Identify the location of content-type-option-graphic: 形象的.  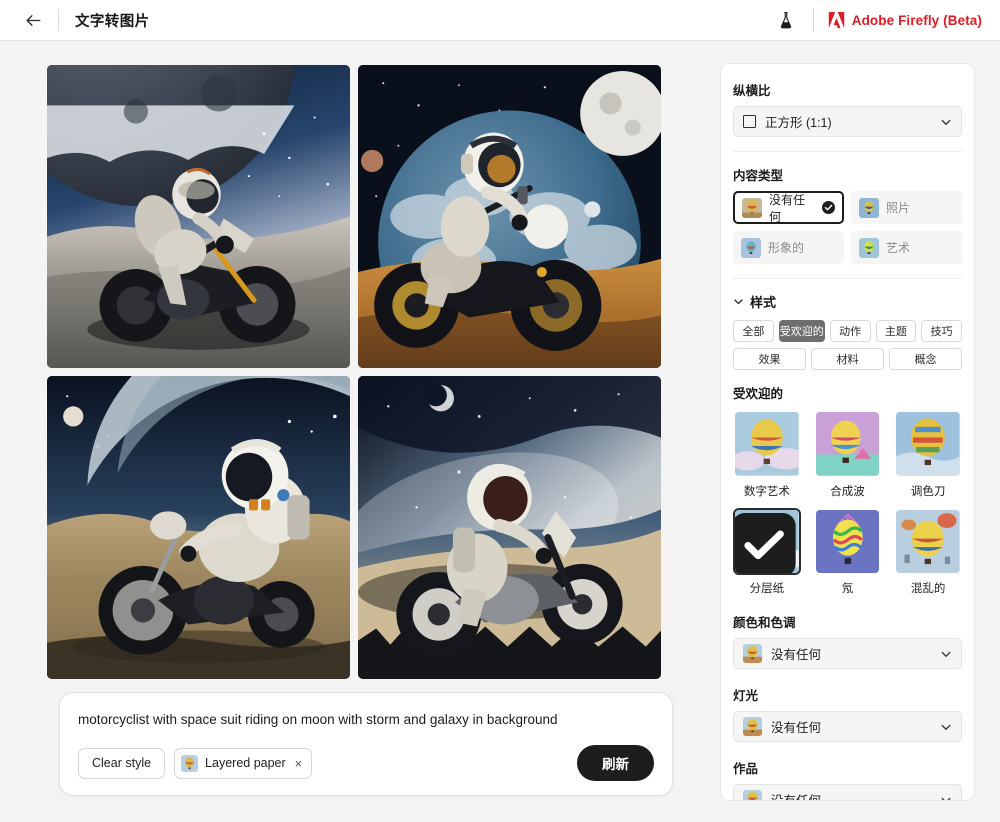
(788, 247).